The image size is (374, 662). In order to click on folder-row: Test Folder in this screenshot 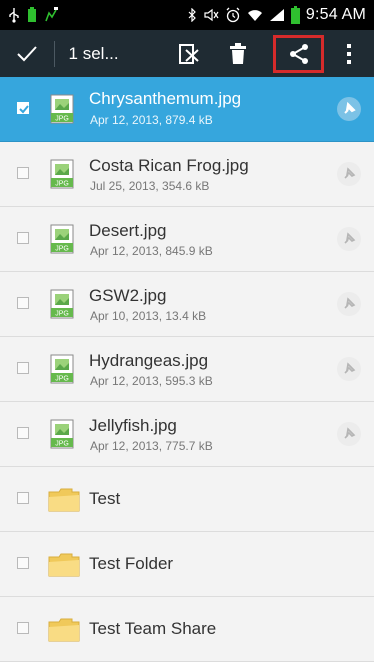, I will do `click(187, 564)`.